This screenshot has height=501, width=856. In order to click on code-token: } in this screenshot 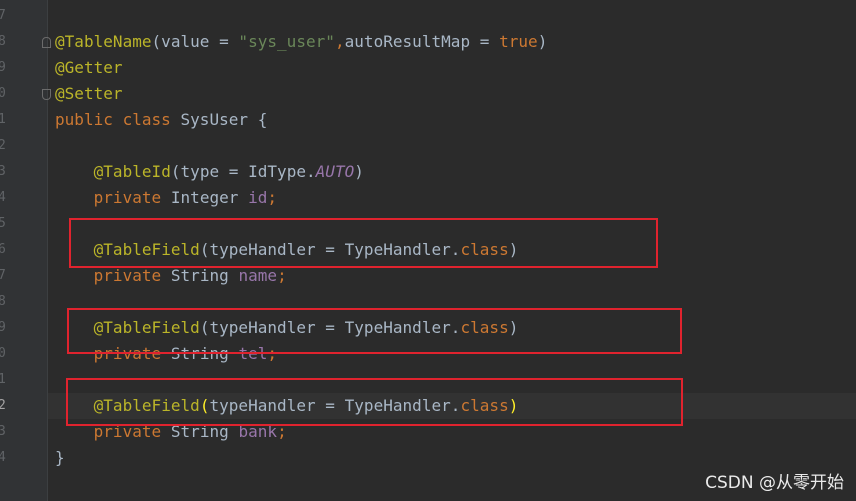, I will do `click(60, 457)`.